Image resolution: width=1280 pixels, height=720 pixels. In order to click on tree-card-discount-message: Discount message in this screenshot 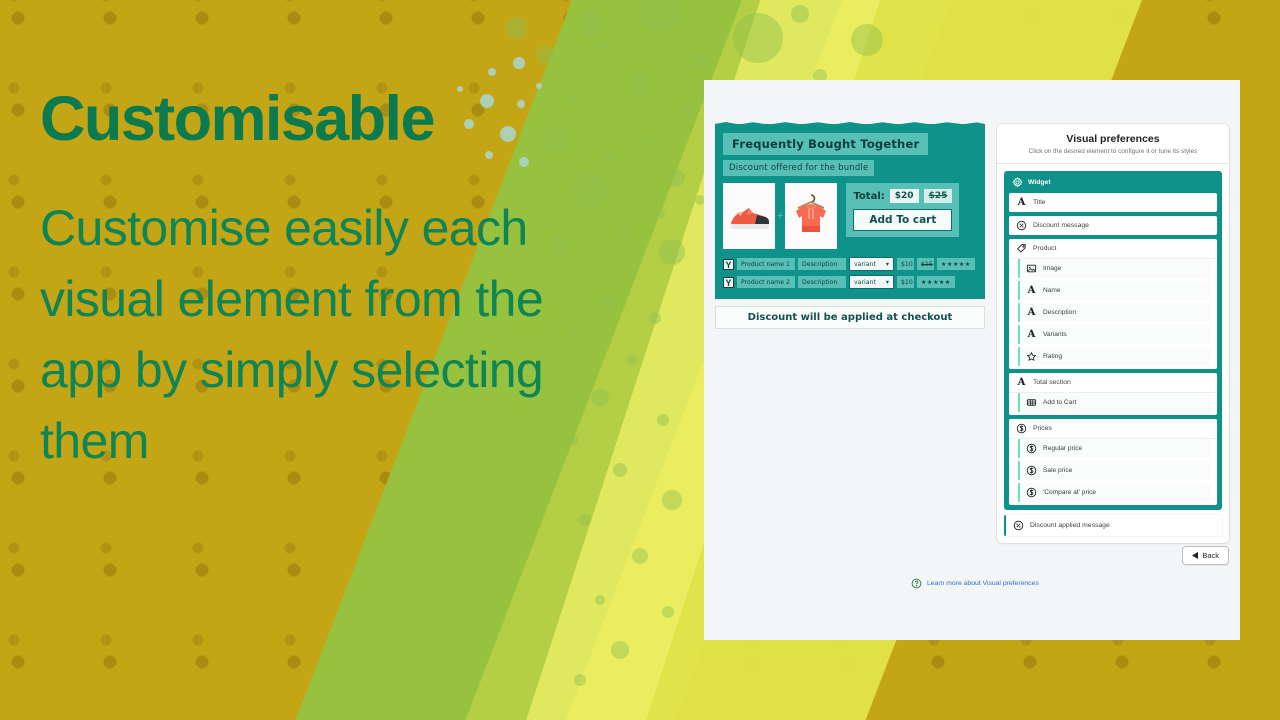, I will do `click(1113, 225)`.